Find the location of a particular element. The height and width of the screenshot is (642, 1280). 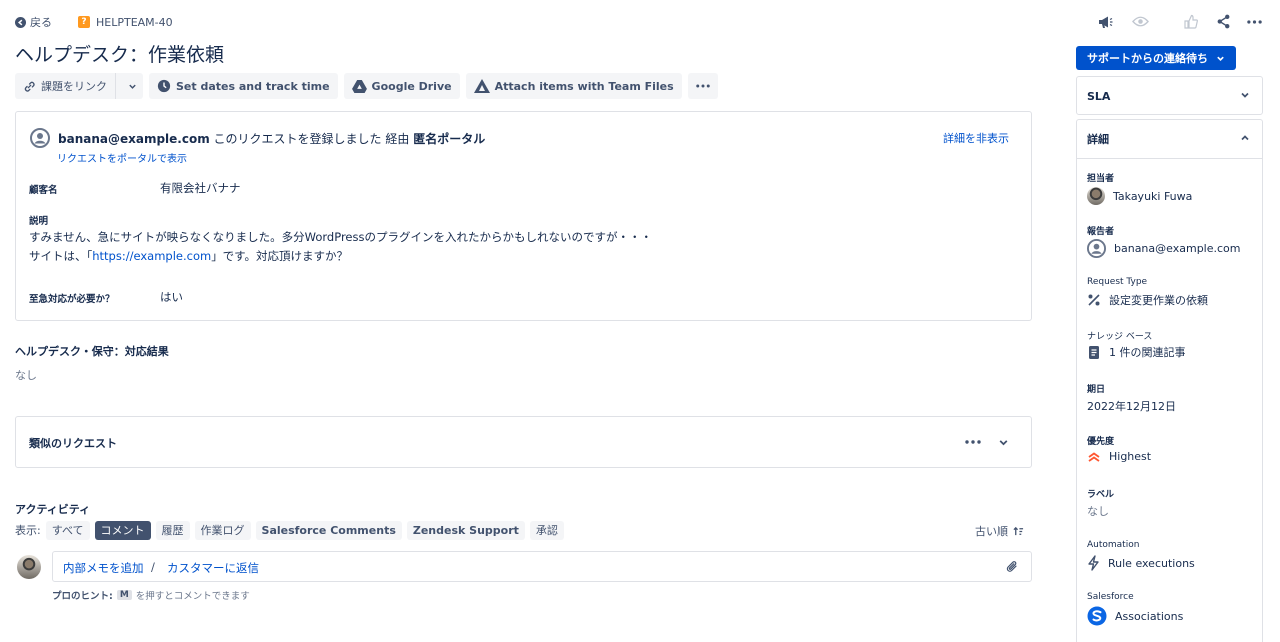

priority-field: Highest is located at coordinates (1119, 456).